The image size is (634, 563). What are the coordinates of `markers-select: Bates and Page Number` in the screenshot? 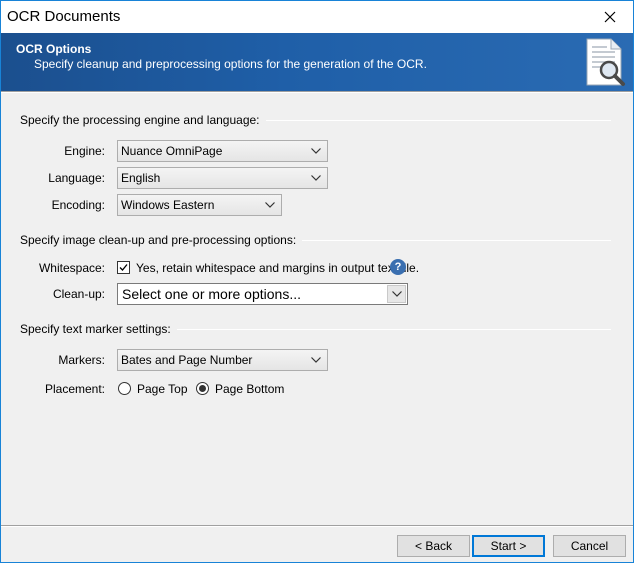 It's located at (222, 360).